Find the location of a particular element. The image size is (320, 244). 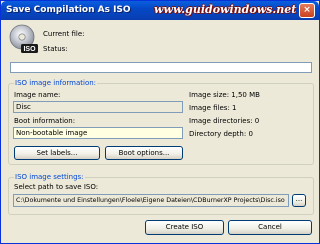

image-files-text: Image files: 1 is located at coordinates (213, 108).